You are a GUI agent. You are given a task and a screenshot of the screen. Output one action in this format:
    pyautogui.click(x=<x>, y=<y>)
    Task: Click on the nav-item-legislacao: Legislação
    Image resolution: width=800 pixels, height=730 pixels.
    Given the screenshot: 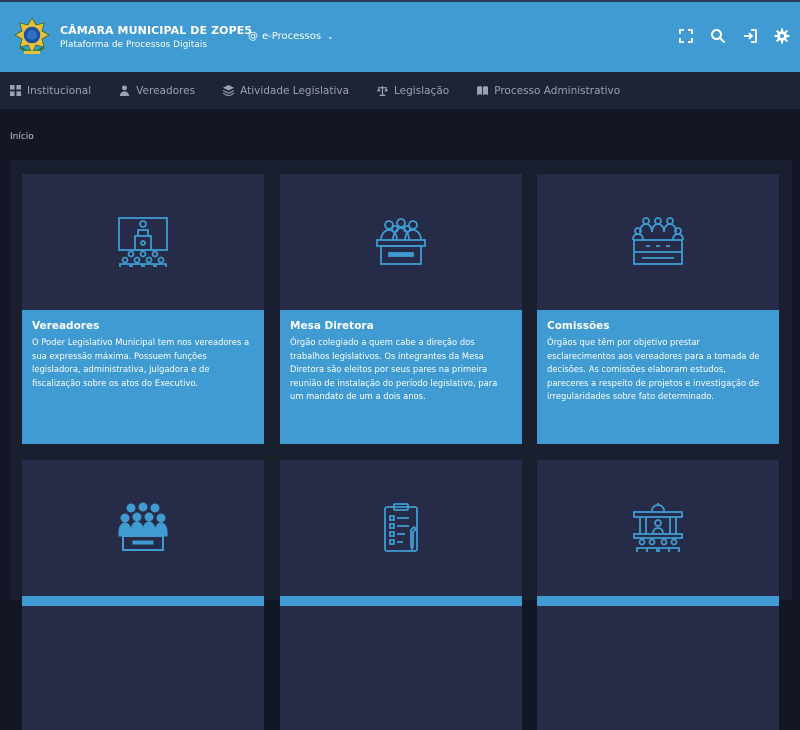 What is the action you would take?
    pyautogui.click(x=413, y=91)
    